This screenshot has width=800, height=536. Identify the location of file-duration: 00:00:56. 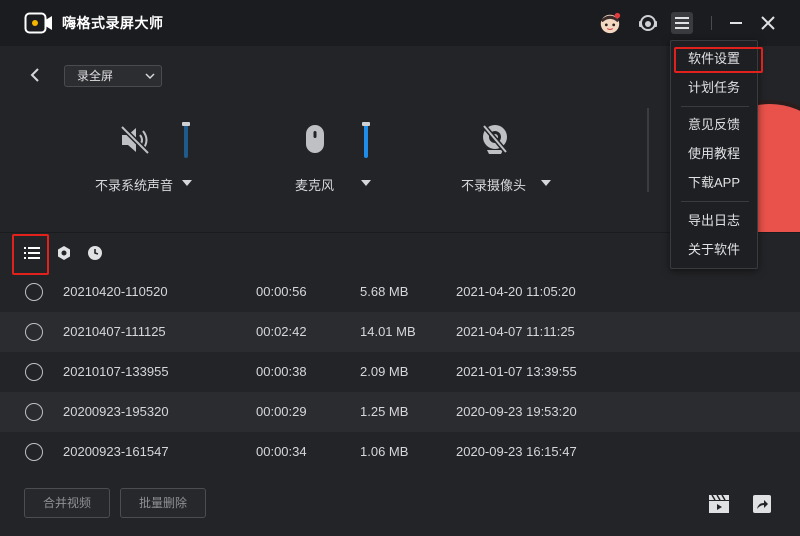
(281, 291).